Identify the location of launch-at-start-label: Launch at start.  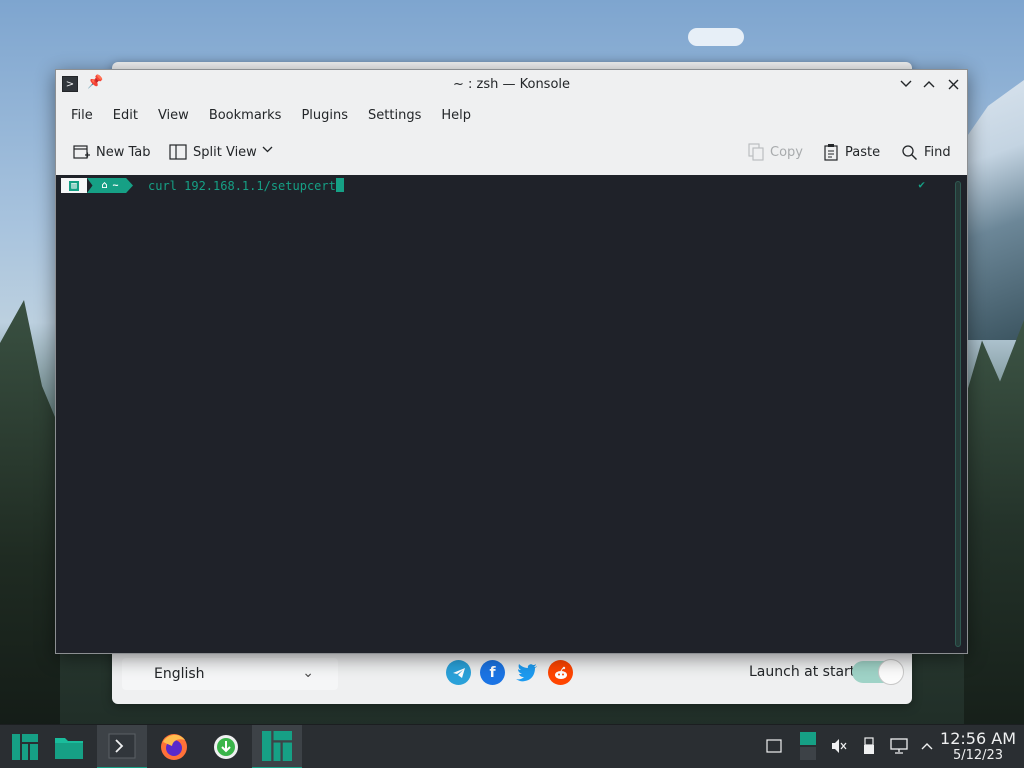
(802, 672).